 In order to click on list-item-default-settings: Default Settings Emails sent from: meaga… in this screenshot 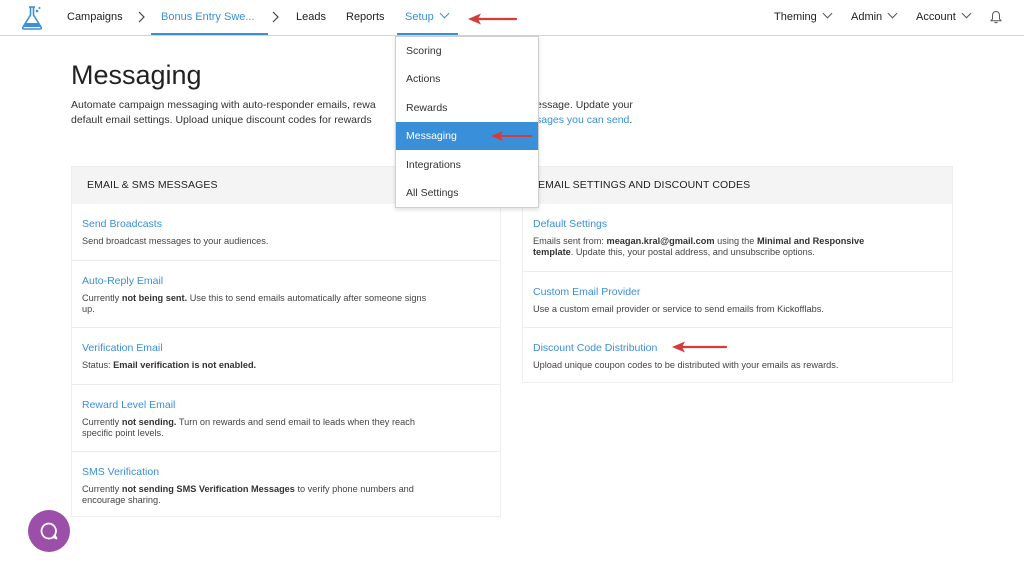, I will do `click(737, 237)`.